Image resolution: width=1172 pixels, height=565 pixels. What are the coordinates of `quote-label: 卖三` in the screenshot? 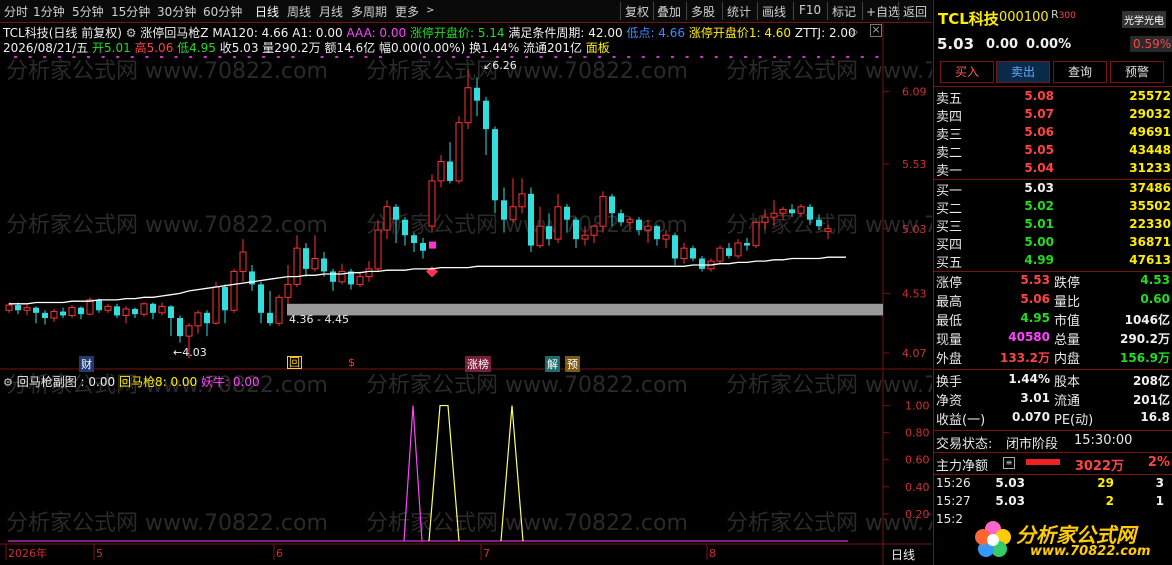 It's located at (949, 135).